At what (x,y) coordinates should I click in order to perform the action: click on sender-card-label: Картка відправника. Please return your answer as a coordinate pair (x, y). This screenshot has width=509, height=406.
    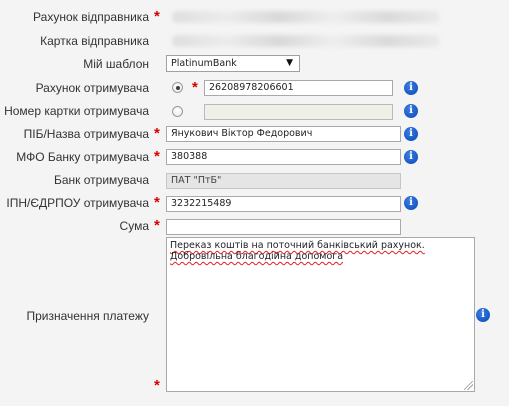
    Looking at the image, I should click on (94, 41).